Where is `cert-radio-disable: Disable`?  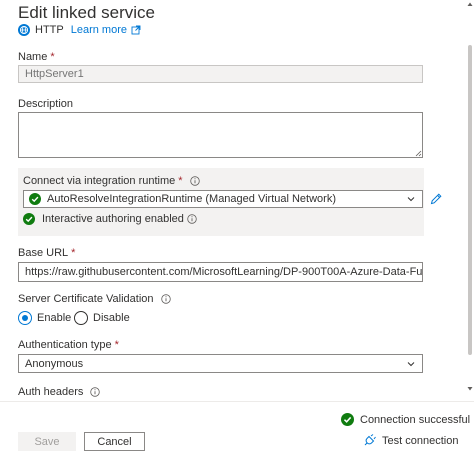
cert-radio-disable: Disable is located at coordinates (102, 318).